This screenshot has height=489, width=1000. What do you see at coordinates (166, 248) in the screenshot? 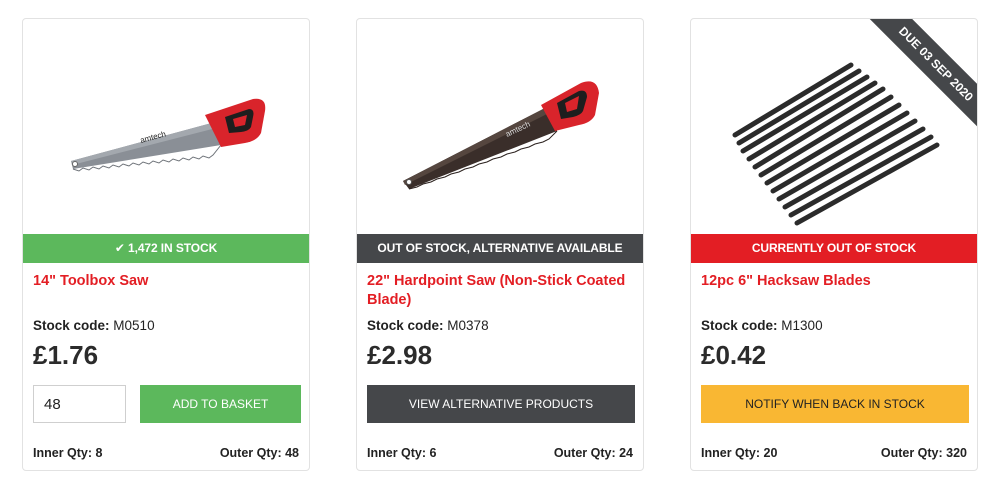
I see `stock-status-banner: ✔ 1,472 IN STOCK` at bounding box center [166, 248].